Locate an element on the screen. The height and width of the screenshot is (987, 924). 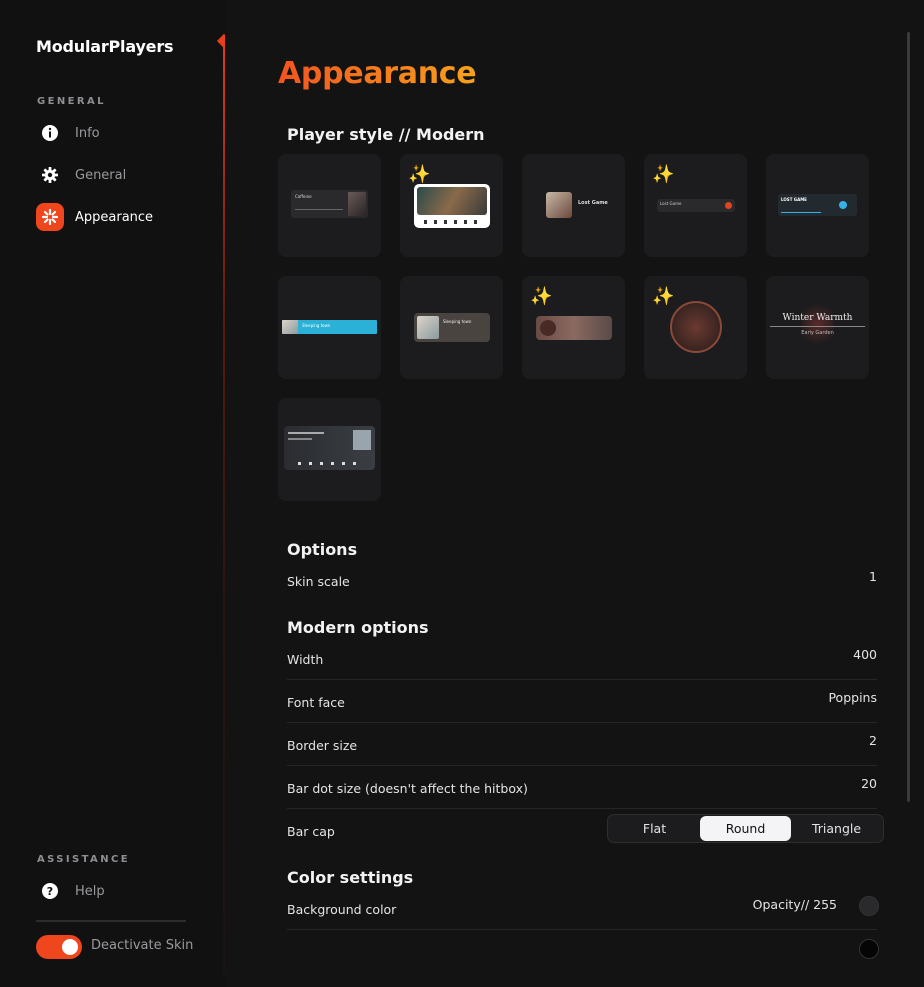
skin-tile-10: Winter Warmth Early Garden is located at coordinates (817, 327).